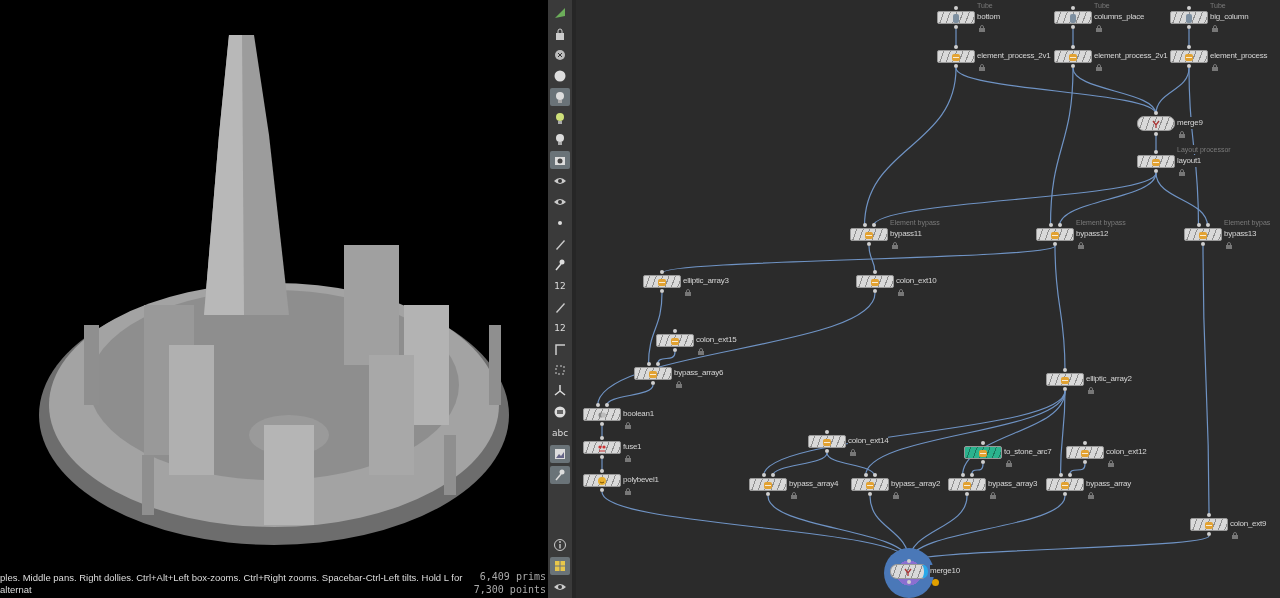 This screenshot has height=598, width=1280. What do you see at coordinates (560, 566) in the screenshot?
I see `grid-icon` at bounding box center [560, 566].